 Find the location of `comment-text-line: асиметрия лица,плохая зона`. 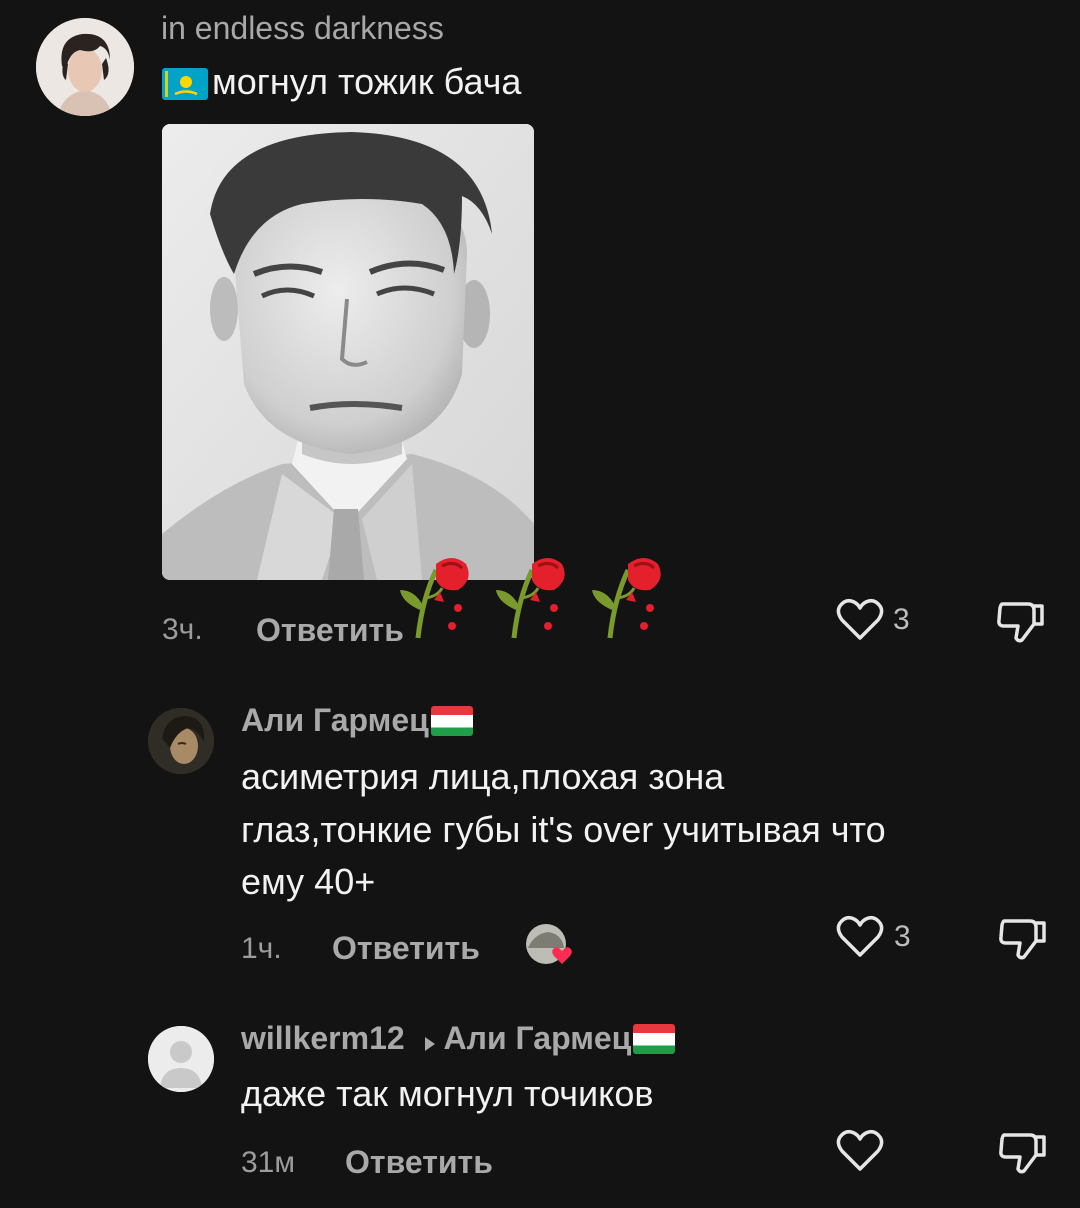

comment-text-line: асиметрия лица,плохая зона is located at coordinates (483, 776).